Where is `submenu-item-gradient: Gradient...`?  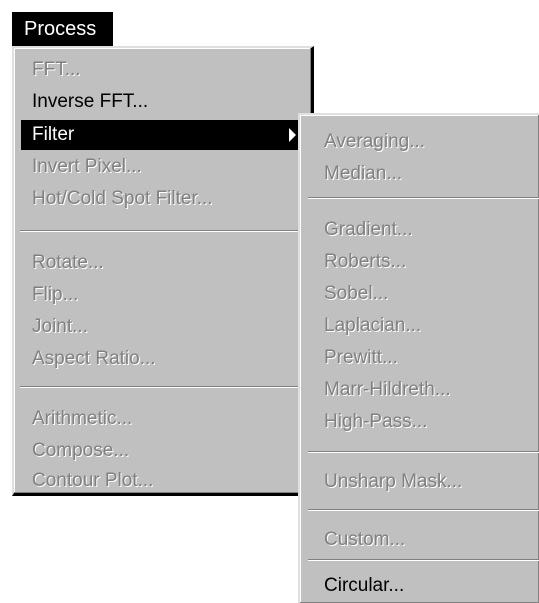
submenu-item-gradient: Gradient... is located at coordinates (423, 230).